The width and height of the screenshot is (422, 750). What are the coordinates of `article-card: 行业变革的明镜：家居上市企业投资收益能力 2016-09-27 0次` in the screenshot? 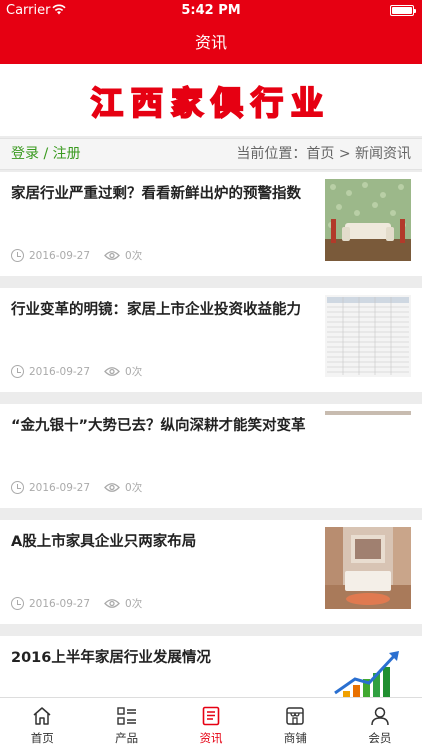 It's located at (211, 340).